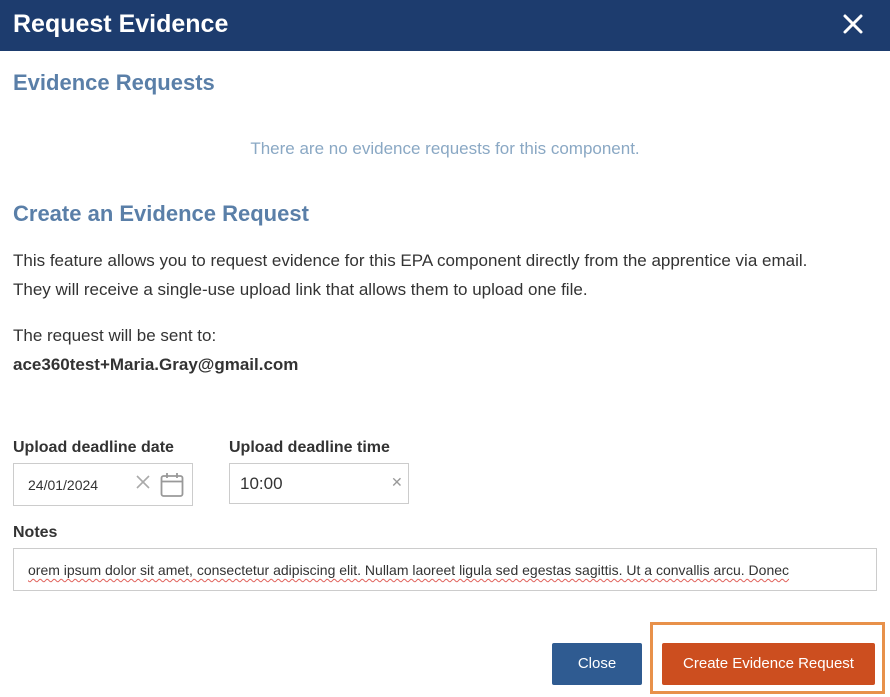  I want to click on notes-label: Notes, so click(35, 532).